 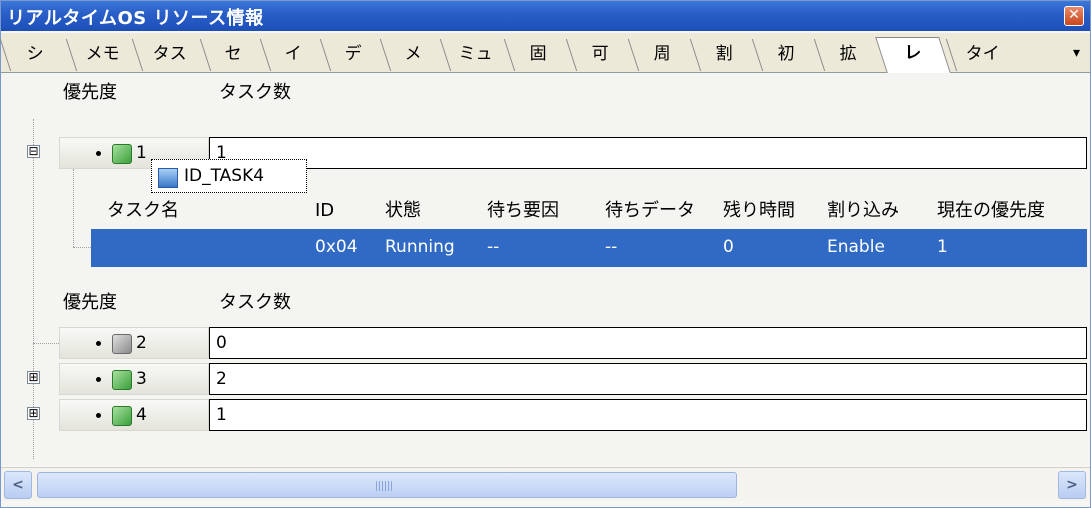 I want to click on col-wait-data: 待ちデータ, so click(x=650, y=210).